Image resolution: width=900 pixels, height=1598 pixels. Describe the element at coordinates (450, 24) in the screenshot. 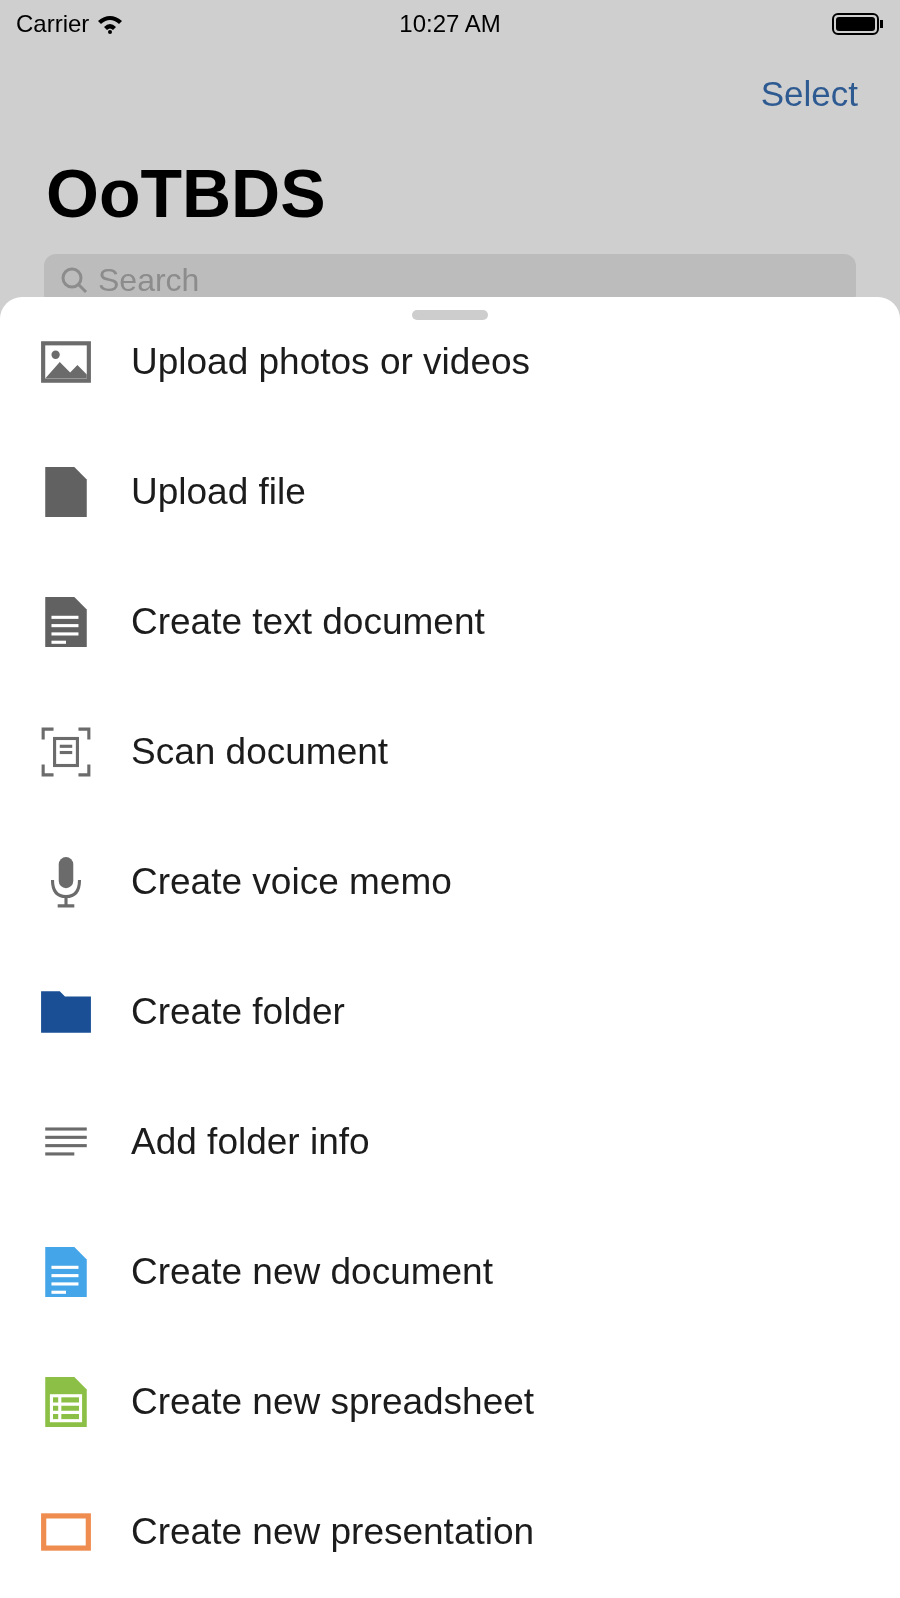

I see `clock: 10:27 AM` at that location.